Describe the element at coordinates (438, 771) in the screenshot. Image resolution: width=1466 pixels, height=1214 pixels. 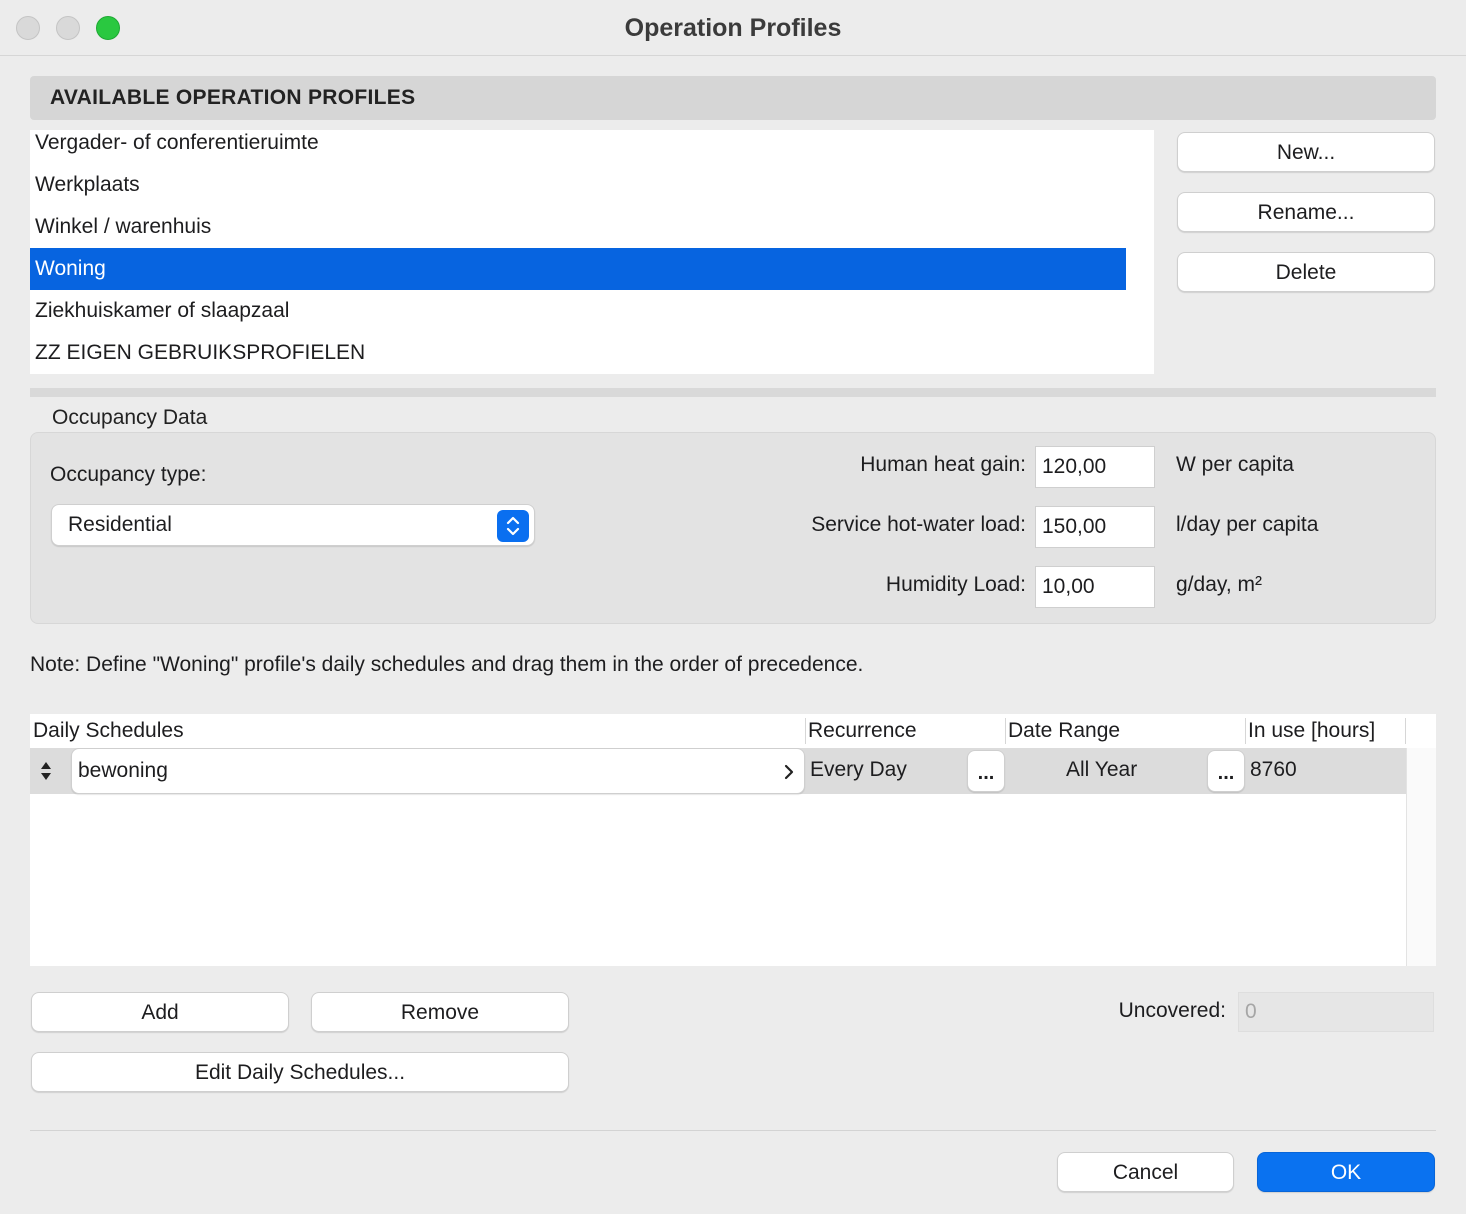
I see `schedule-name-field: bewoning` at that location.